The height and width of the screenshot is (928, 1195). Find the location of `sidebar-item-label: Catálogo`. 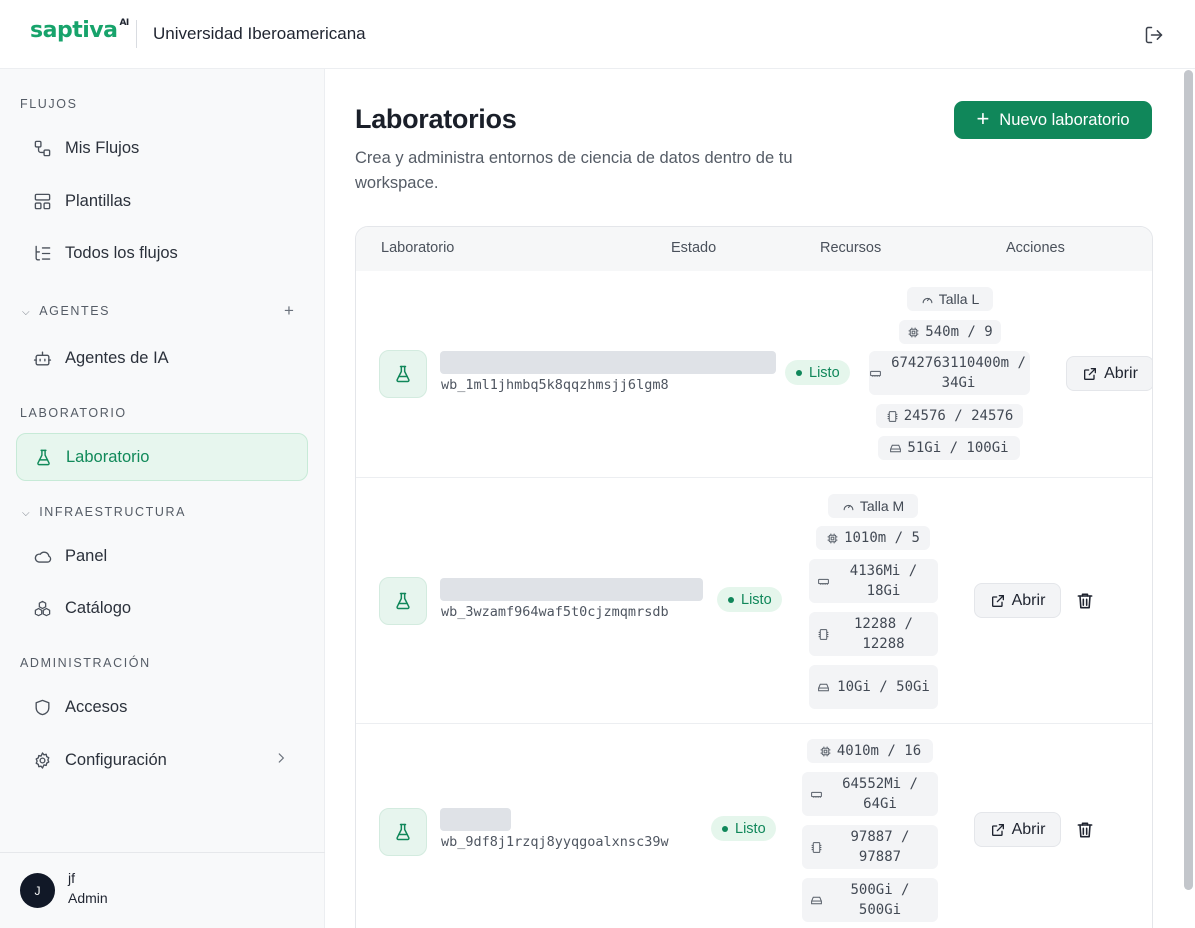

sidebar-item-label: Catálogo is located at coordinates (98, 607).